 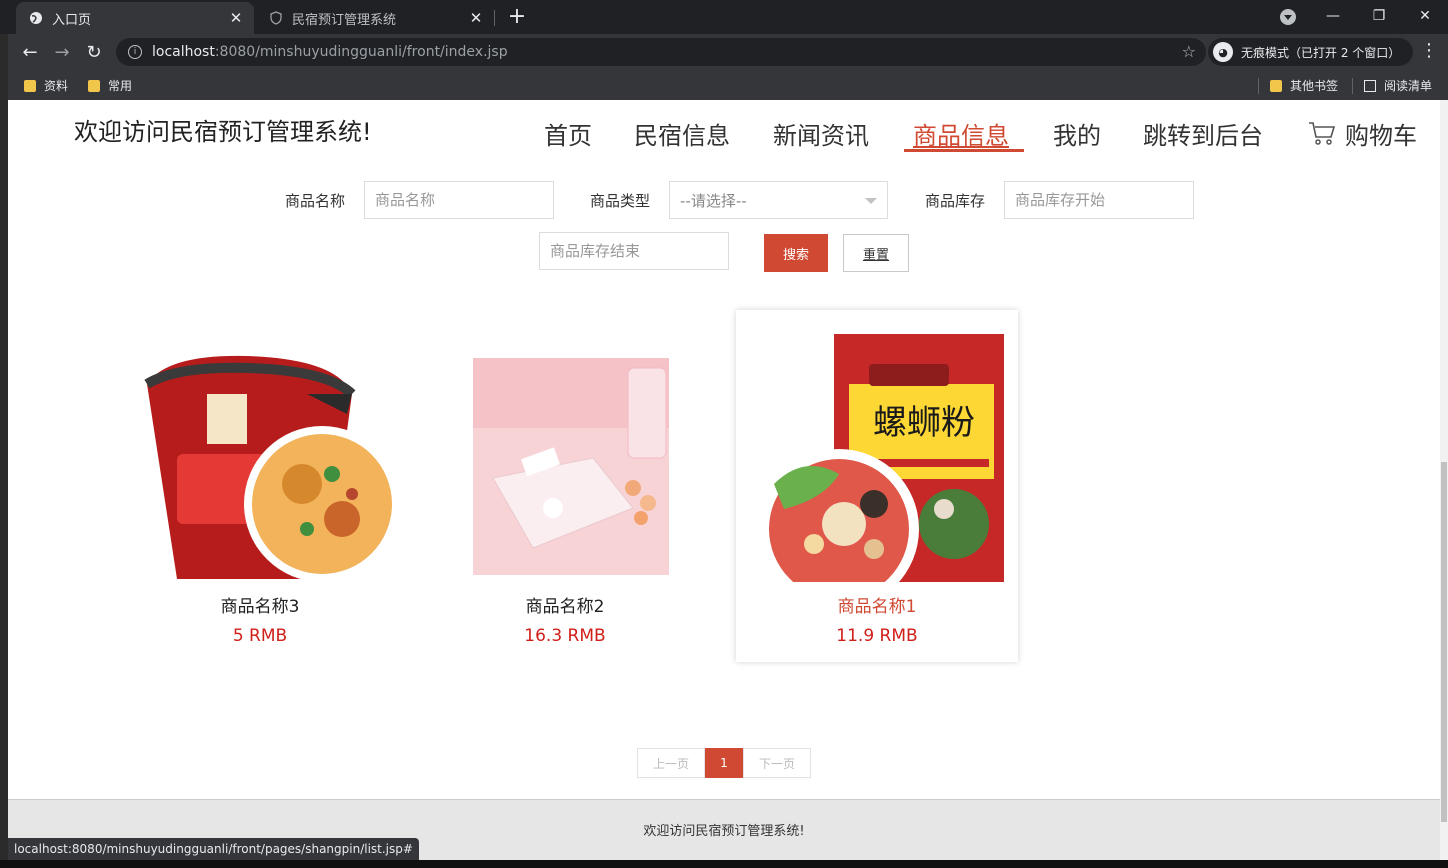 I want to click on browser-tab-strip: 入口页 ✕ 民宿预订管理系统 ✕ + — ❐ ✕, so click(x=724, y=17).